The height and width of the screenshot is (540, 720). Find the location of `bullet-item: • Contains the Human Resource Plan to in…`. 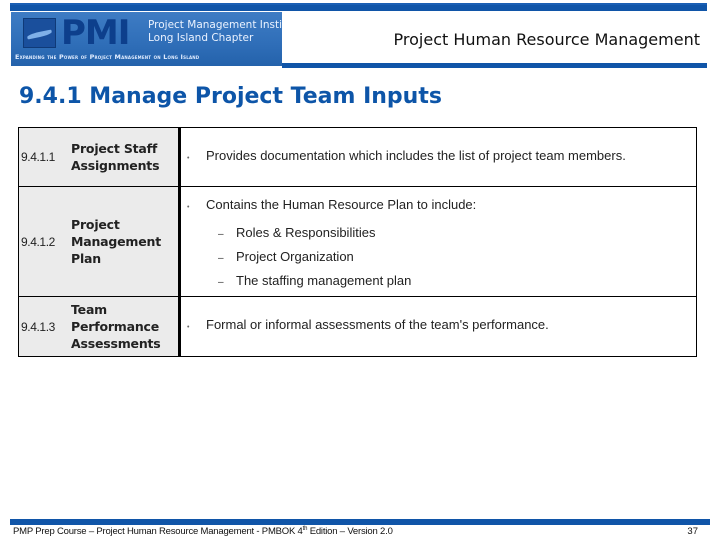

bullet-item: • Contains the Human Resource Plan to in… is located at coordinates (438, 206).